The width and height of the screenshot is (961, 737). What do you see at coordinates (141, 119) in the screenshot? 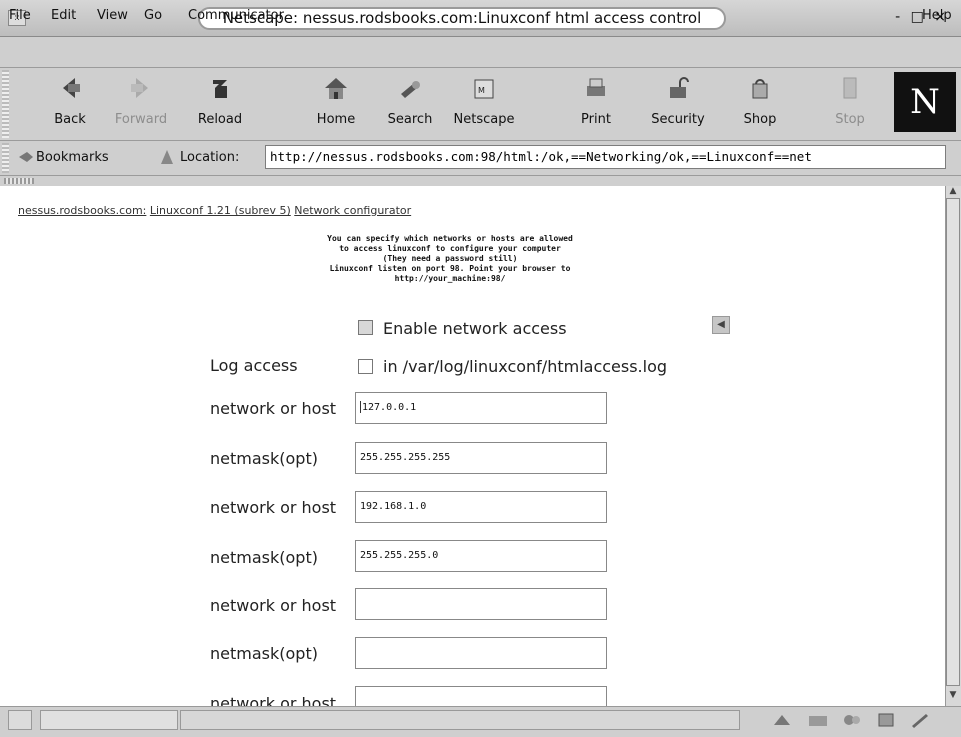
I see `forward-label: Forward` at bounding box center [141, 119].